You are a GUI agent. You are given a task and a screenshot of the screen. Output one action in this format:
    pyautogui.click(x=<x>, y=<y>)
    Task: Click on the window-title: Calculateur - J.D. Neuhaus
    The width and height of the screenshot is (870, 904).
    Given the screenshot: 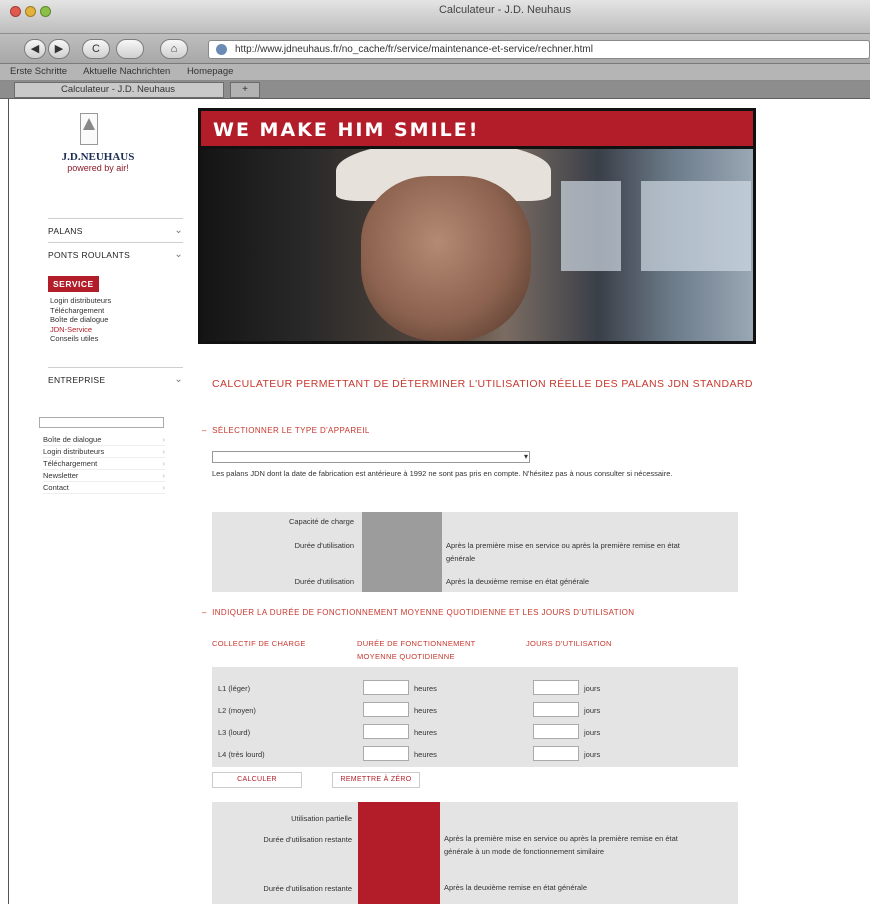 What is the action you would take?
    pyautogui.click(x=505, y=10)
    